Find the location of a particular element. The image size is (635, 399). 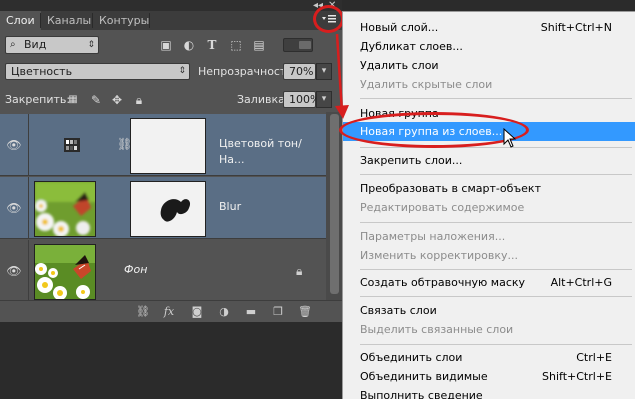

add-mask-icon: ◙ is located at coordinates (197, 312).